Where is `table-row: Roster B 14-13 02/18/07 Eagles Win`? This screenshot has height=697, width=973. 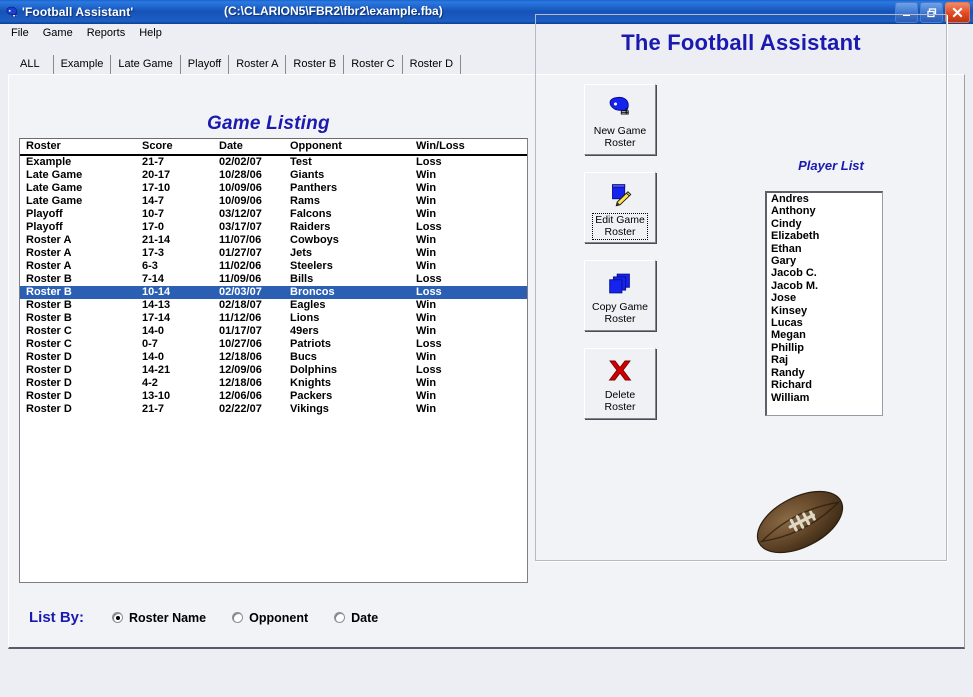 table-row: Roster B 14-13 02/18/07 Eagles Win is located at coordinates (273, 305).